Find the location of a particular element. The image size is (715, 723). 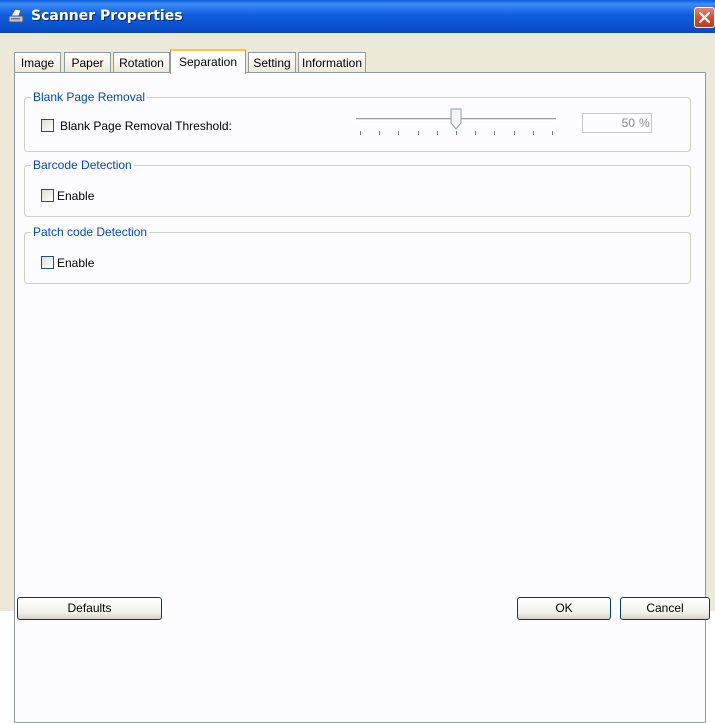

tab-information: Information is located at coordinates (332, 62).